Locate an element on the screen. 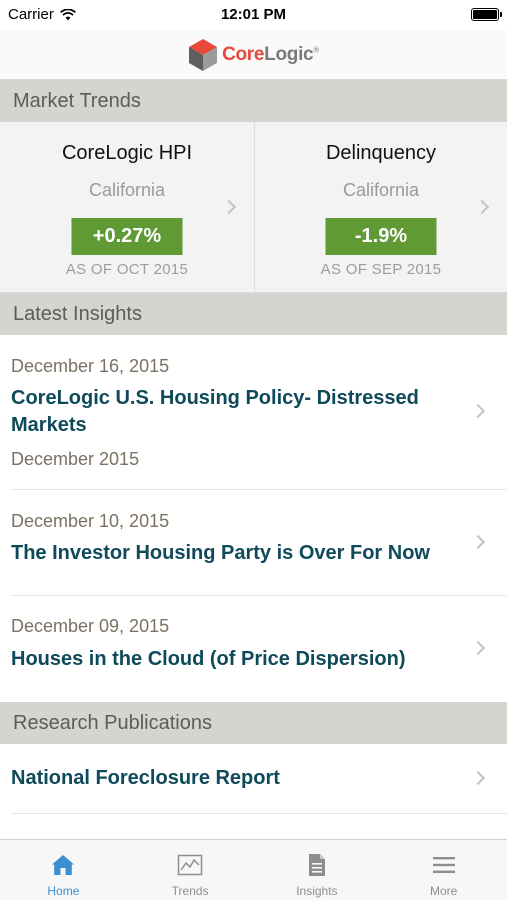 The width and height of the screenshot is (507, 900). status-time: 12:01 PM is located at coordinates (253, 14).